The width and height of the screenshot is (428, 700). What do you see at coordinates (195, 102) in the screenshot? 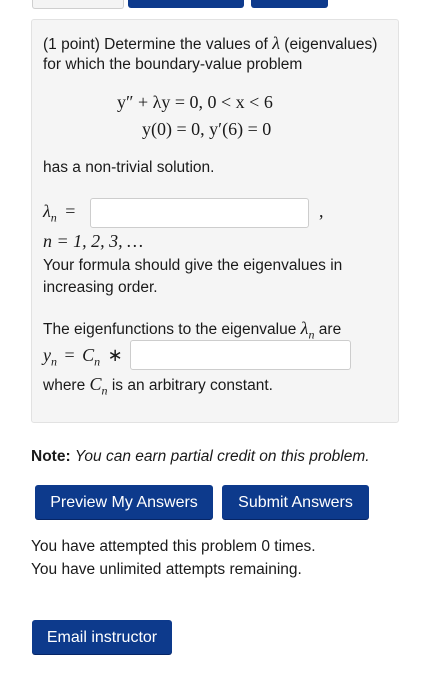
I see `differential-equation: y″ + λy = 0, 0 < x < 6` at bounding box center [195, 102].